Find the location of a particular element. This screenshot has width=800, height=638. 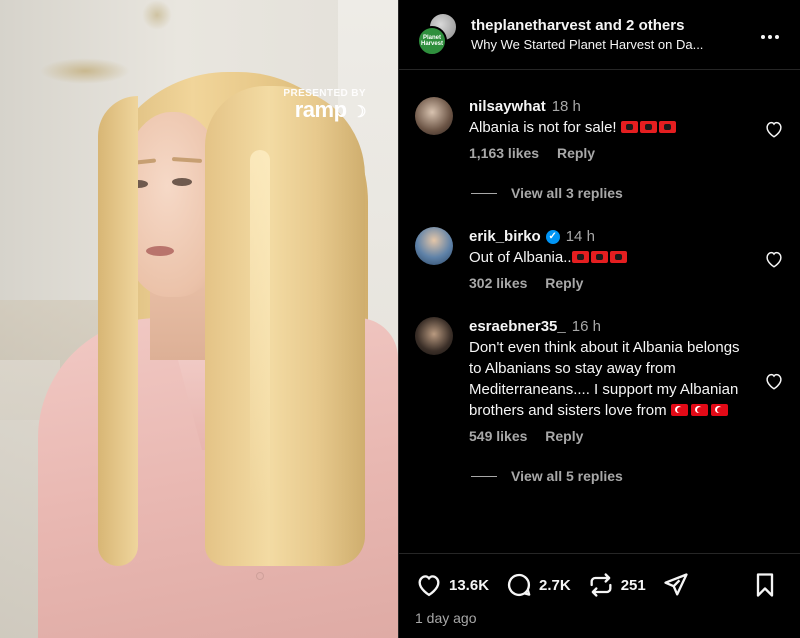

comment-meta: 302 likes Reply is located at coordinates (610, 283).